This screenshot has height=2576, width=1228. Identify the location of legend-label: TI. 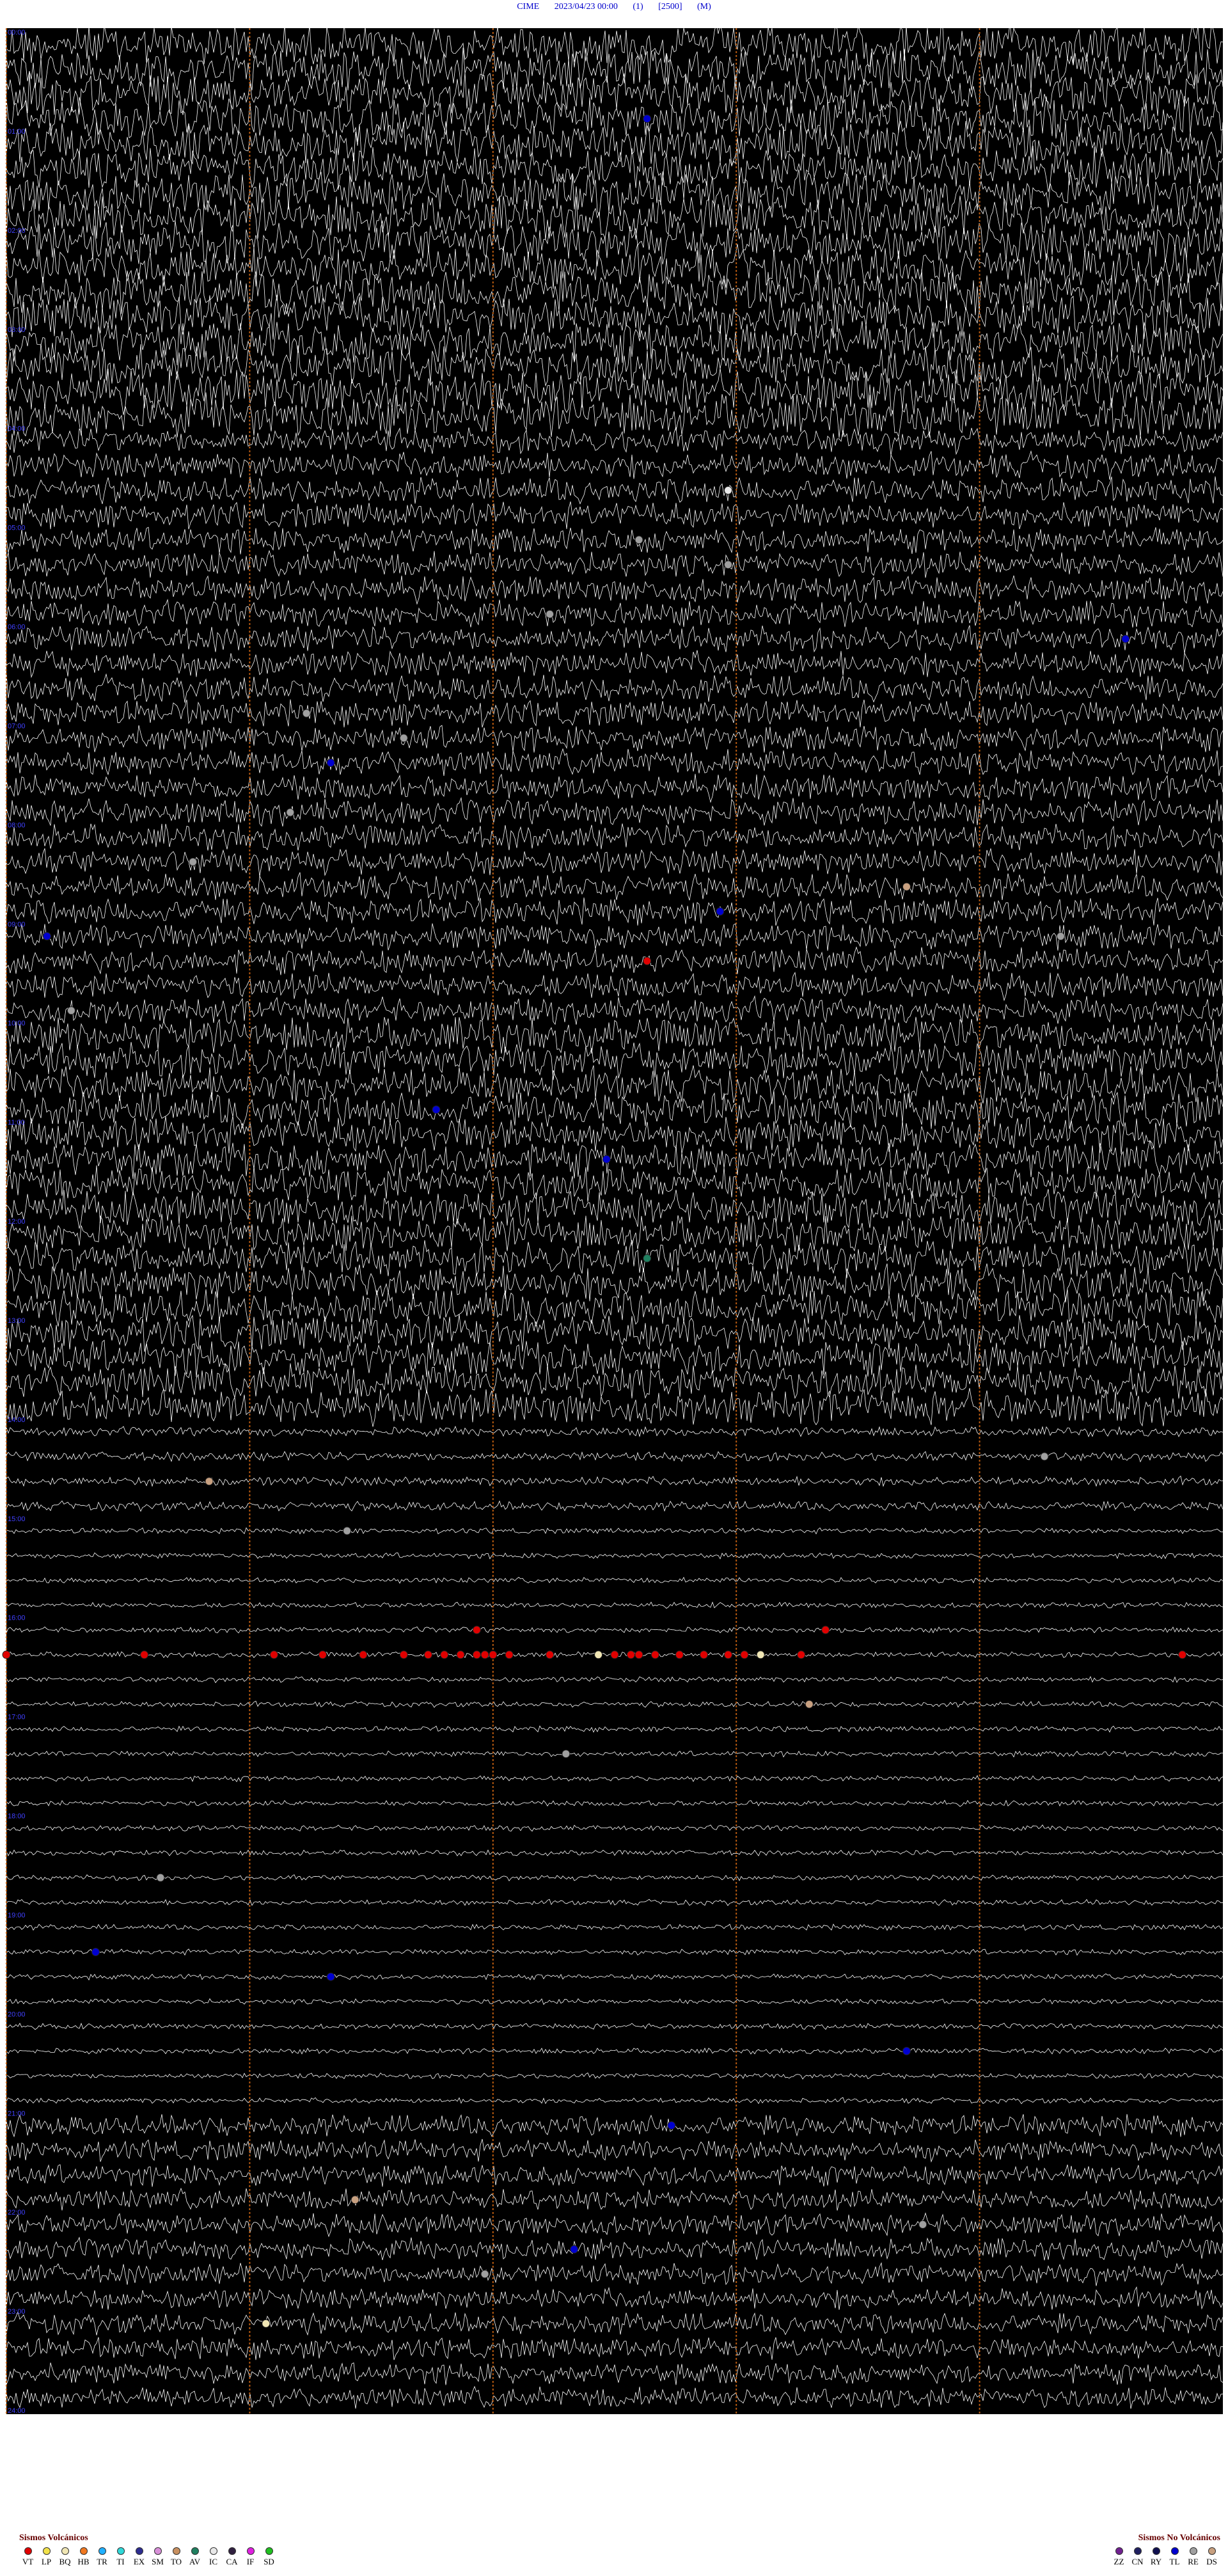
(120, 2561).